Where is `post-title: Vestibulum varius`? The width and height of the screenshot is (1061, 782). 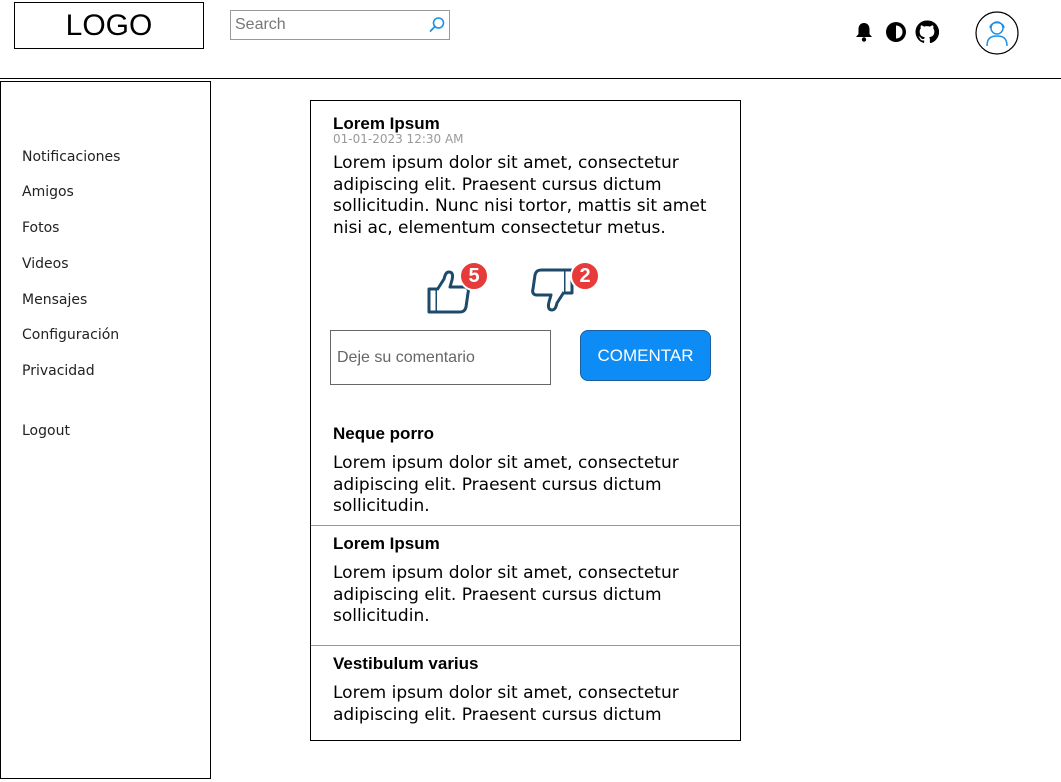 post-title: Vestibulum varius is located at coordinates (406, 663).